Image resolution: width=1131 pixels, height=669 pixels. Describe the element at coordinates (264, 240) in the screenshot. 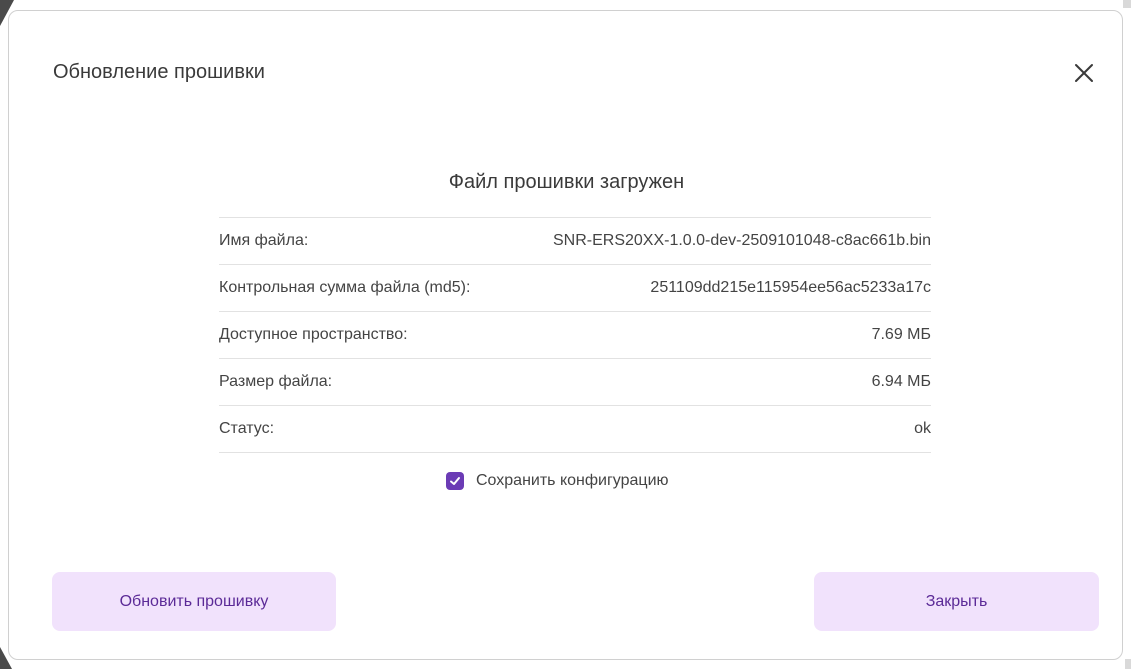

I see `row-label: Имя файла:` at that location.